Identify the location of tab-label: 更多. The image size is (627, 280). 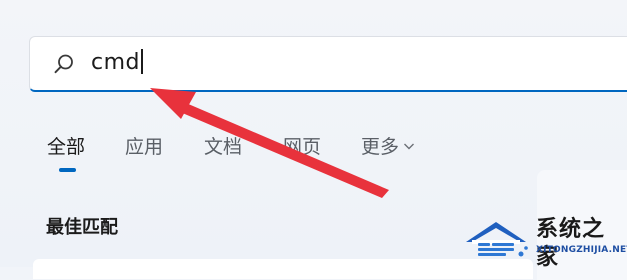
(380, 147).